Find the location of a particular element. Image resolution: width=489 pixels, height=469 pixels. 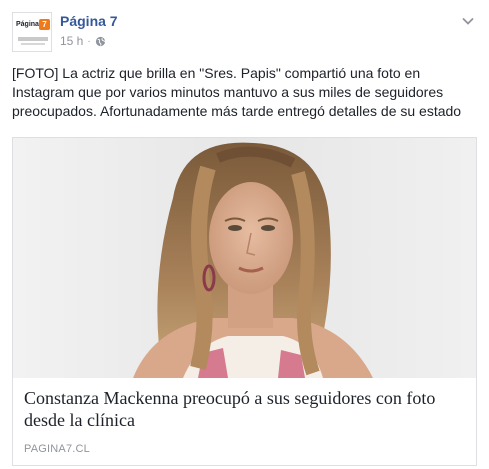

link-domain: PAGINA7.CL is located at coordinates (57, 449).